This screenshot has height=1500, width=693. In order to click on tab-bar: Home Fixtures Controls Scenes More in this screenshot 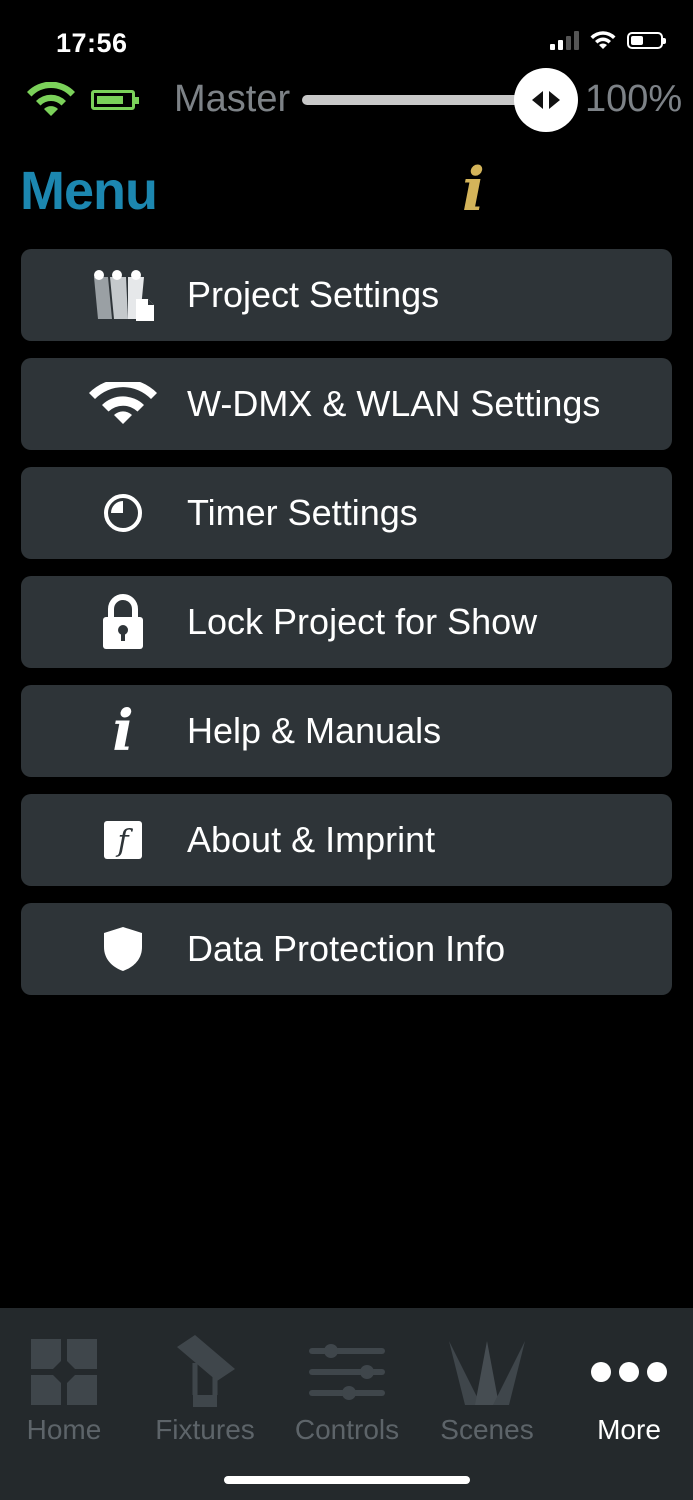, I will do `click(346, 1404)`.